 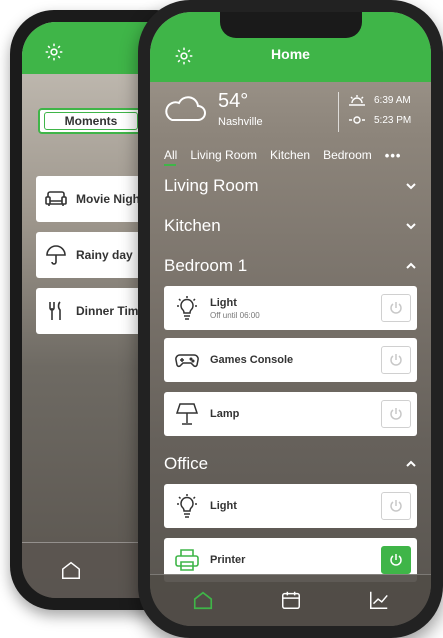 I want to click on printer-icon, so click(x=187, y=560).